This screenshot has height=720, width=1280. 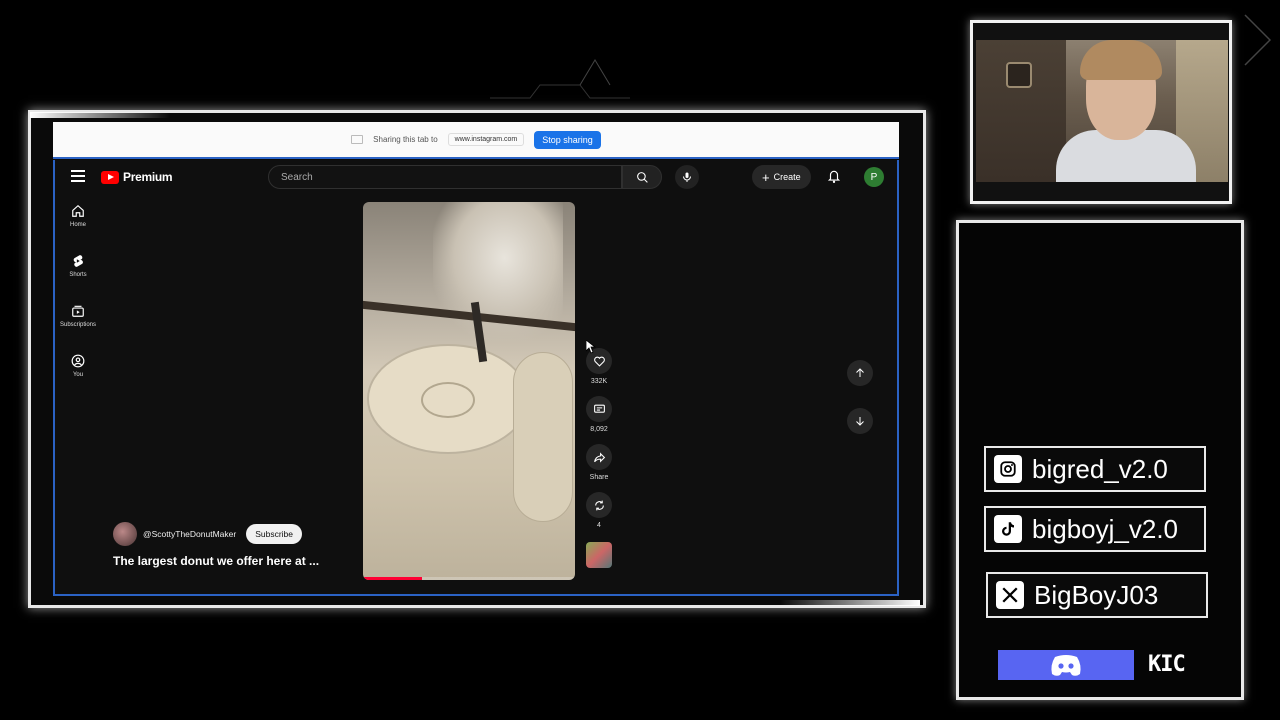 I want to click on share-url: www.instagram.com, so click(x=486, y=139).